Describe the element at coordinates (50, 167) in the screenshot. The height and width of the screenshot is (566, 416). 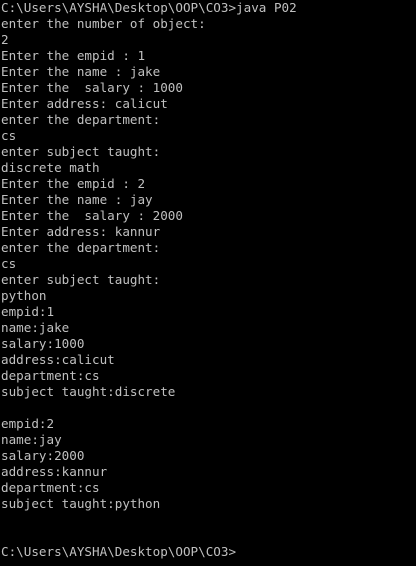
I see `console-line-input-subject: discrete math` at that location.